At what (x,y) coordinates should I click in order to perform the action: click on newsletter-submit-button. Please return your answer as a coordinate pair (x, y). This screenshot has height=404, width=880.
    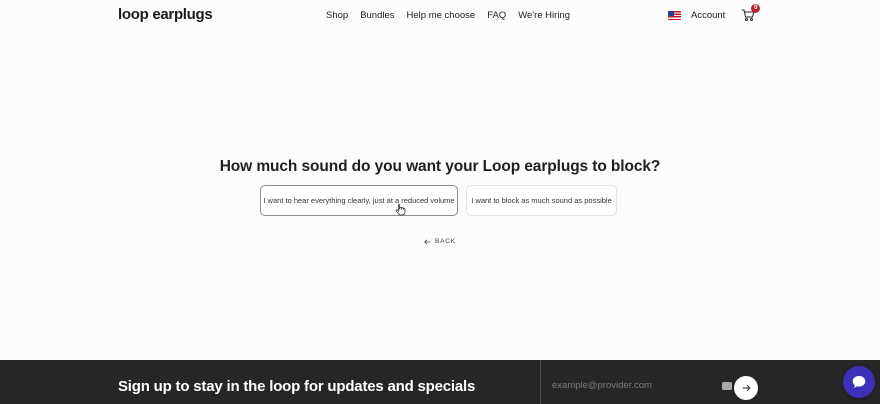
    Looking at the image, I should click on (746, 388).